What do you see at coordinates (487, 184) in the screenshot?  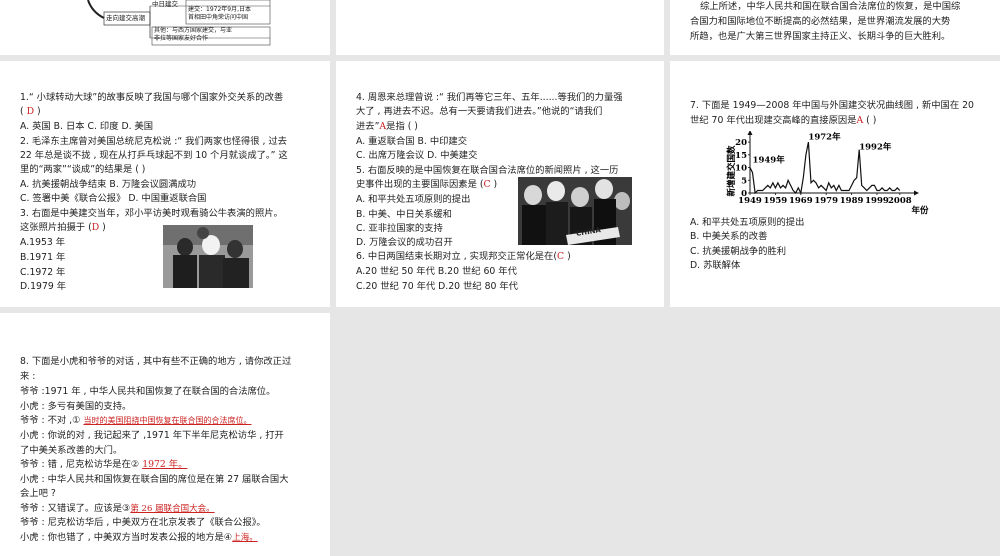 I see `question-5-answer: C` at bounding box center [487, 184].